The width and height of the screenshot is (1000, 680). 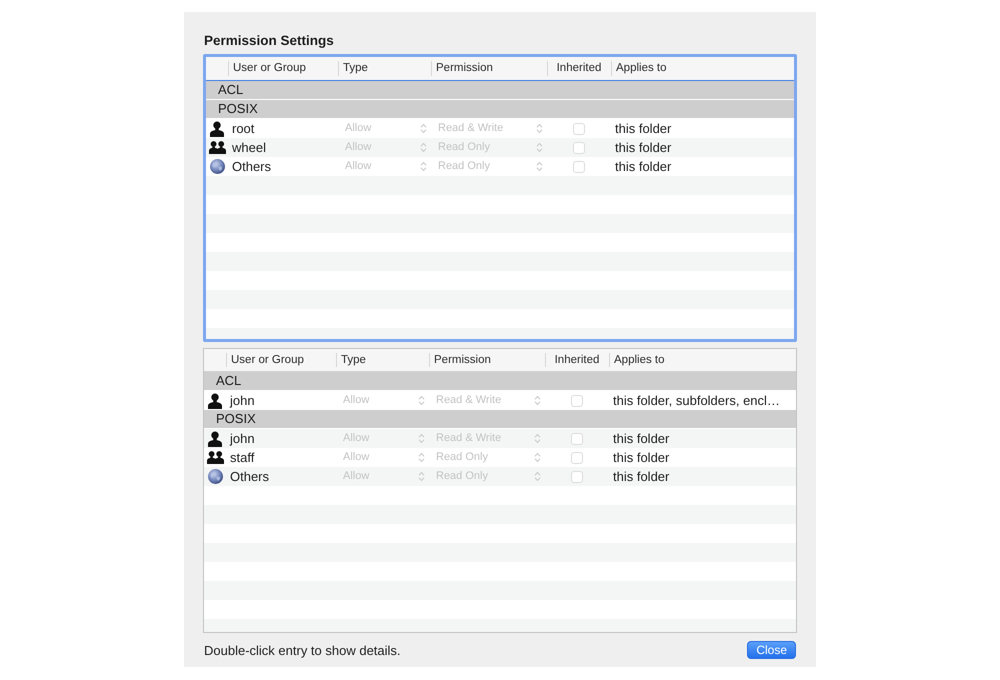 What do you see at coordinates (249, 147) in the screenshot?
I see `user-name: wheel` at bounding box center [249, 147].